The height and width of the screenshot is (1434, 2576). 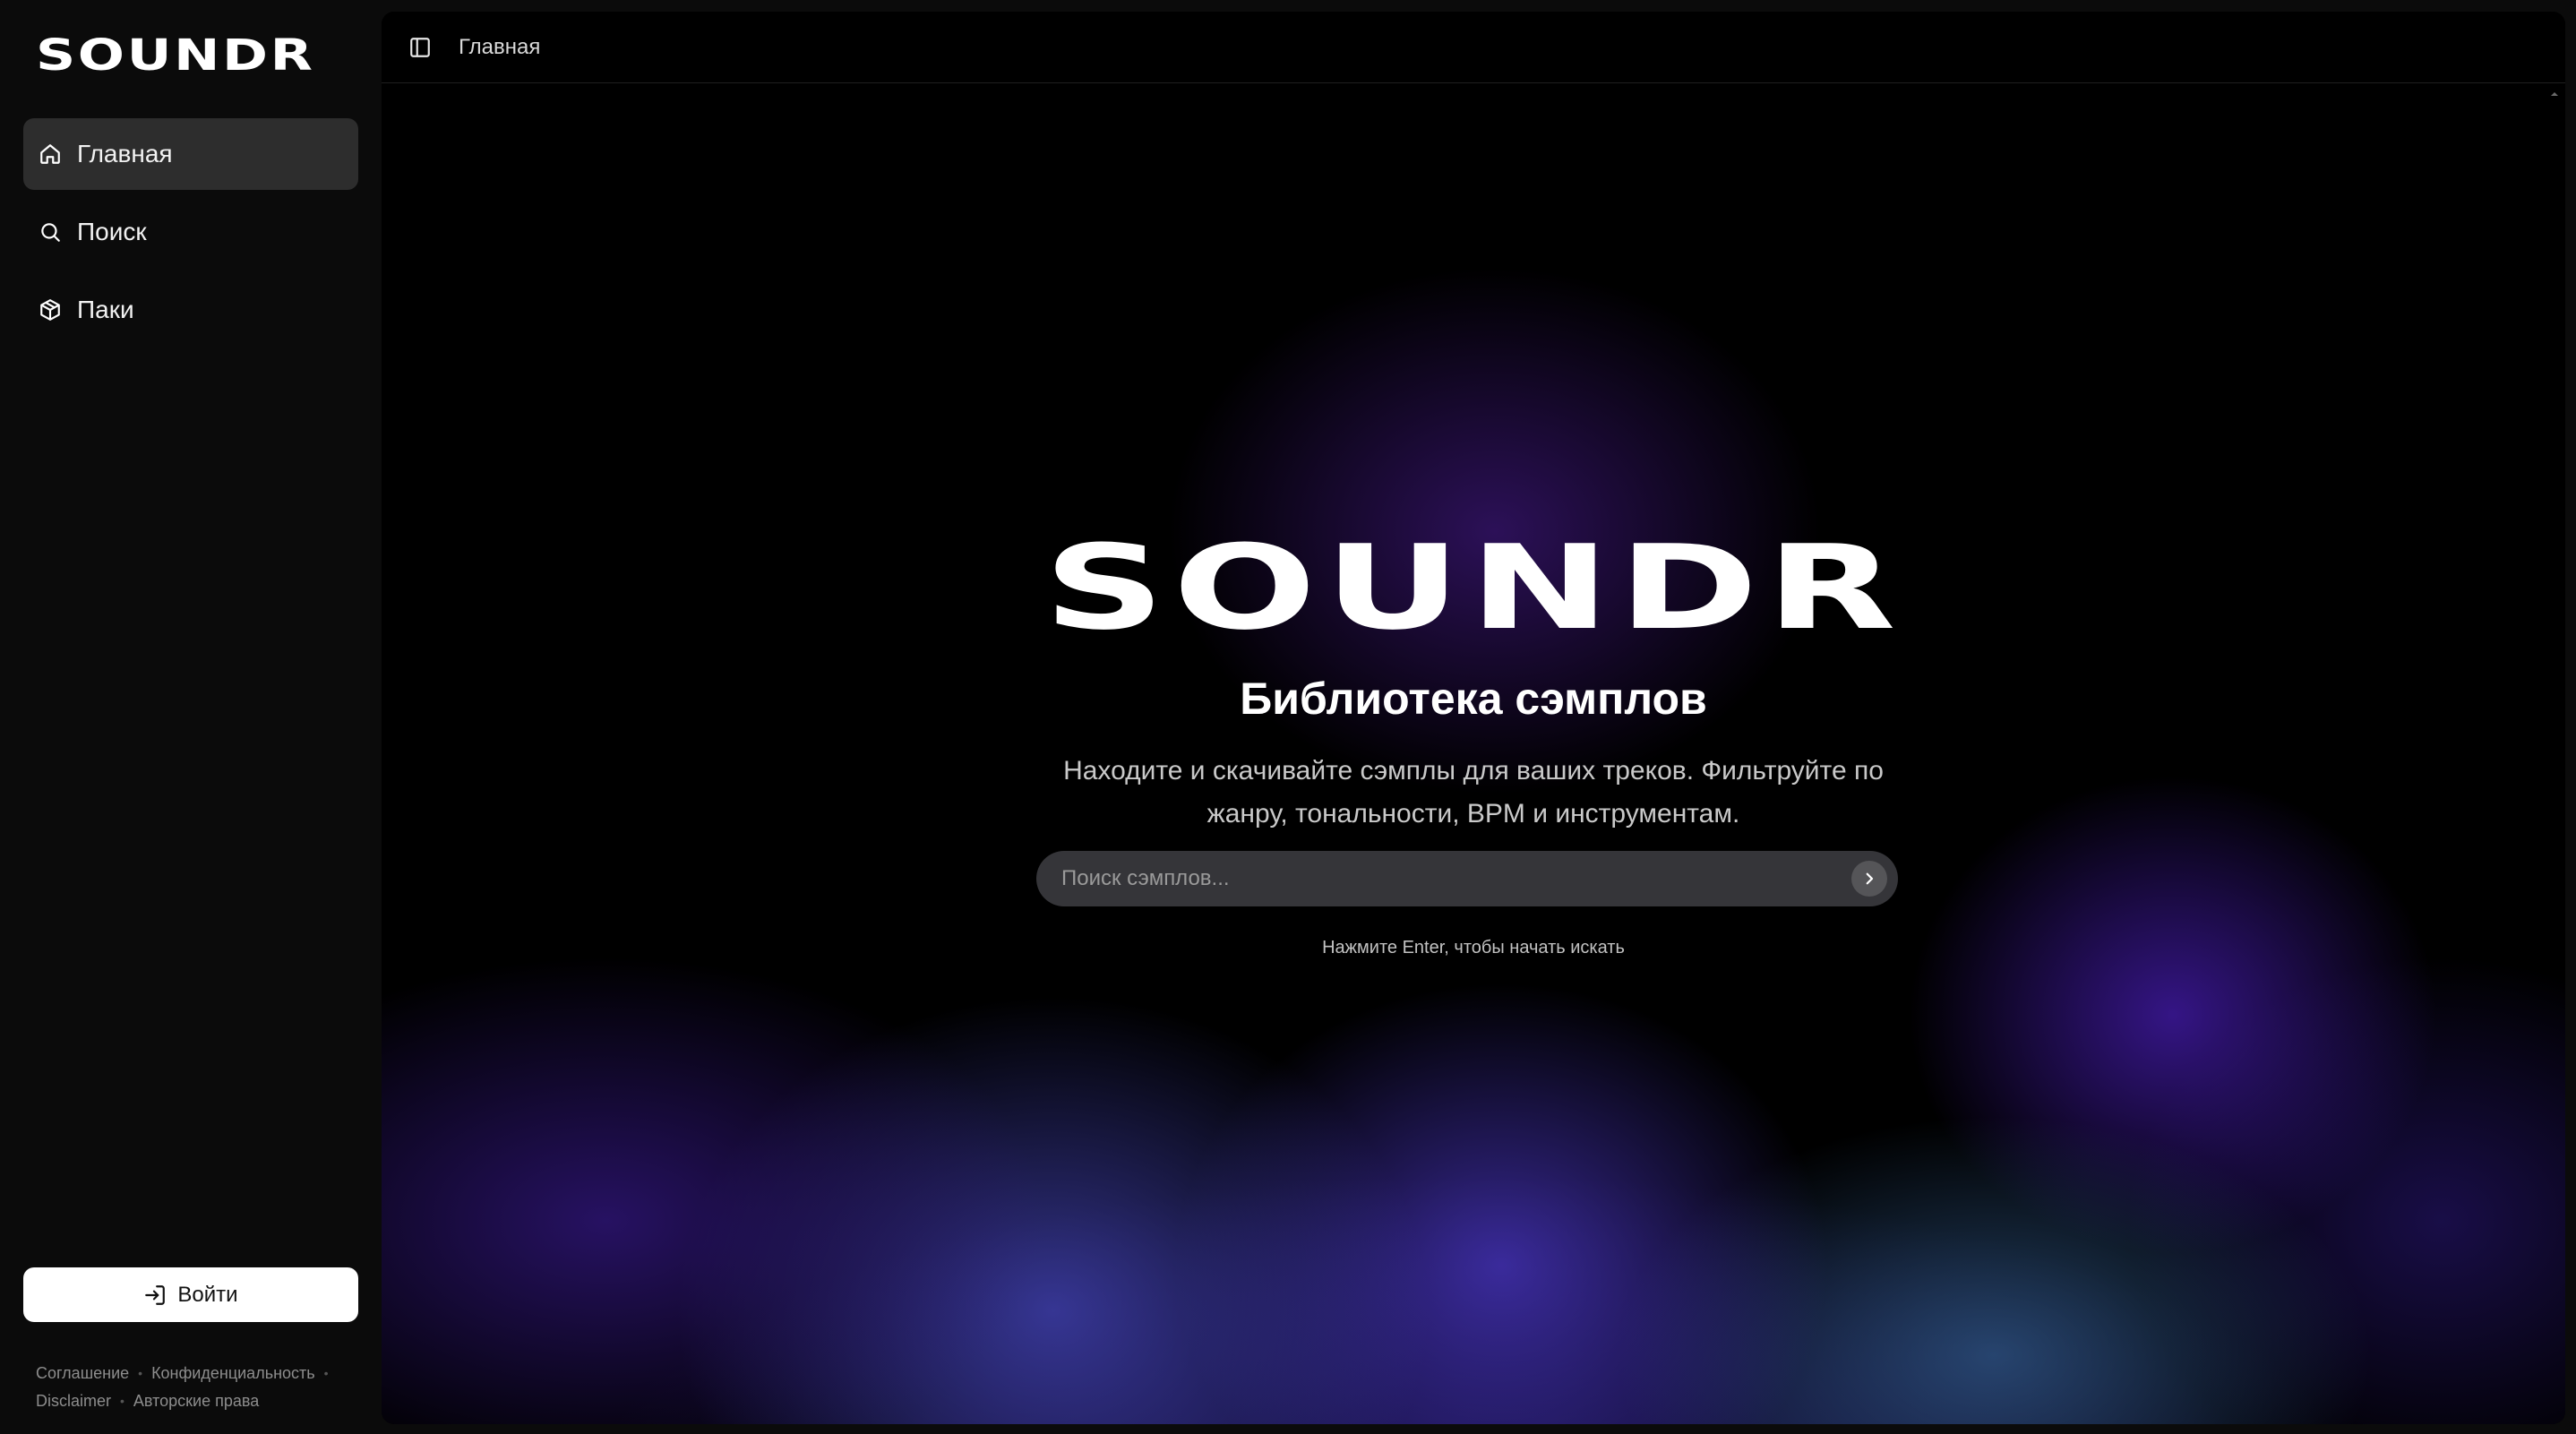 I want to click on search-bar, so click(x=1467, y=878).